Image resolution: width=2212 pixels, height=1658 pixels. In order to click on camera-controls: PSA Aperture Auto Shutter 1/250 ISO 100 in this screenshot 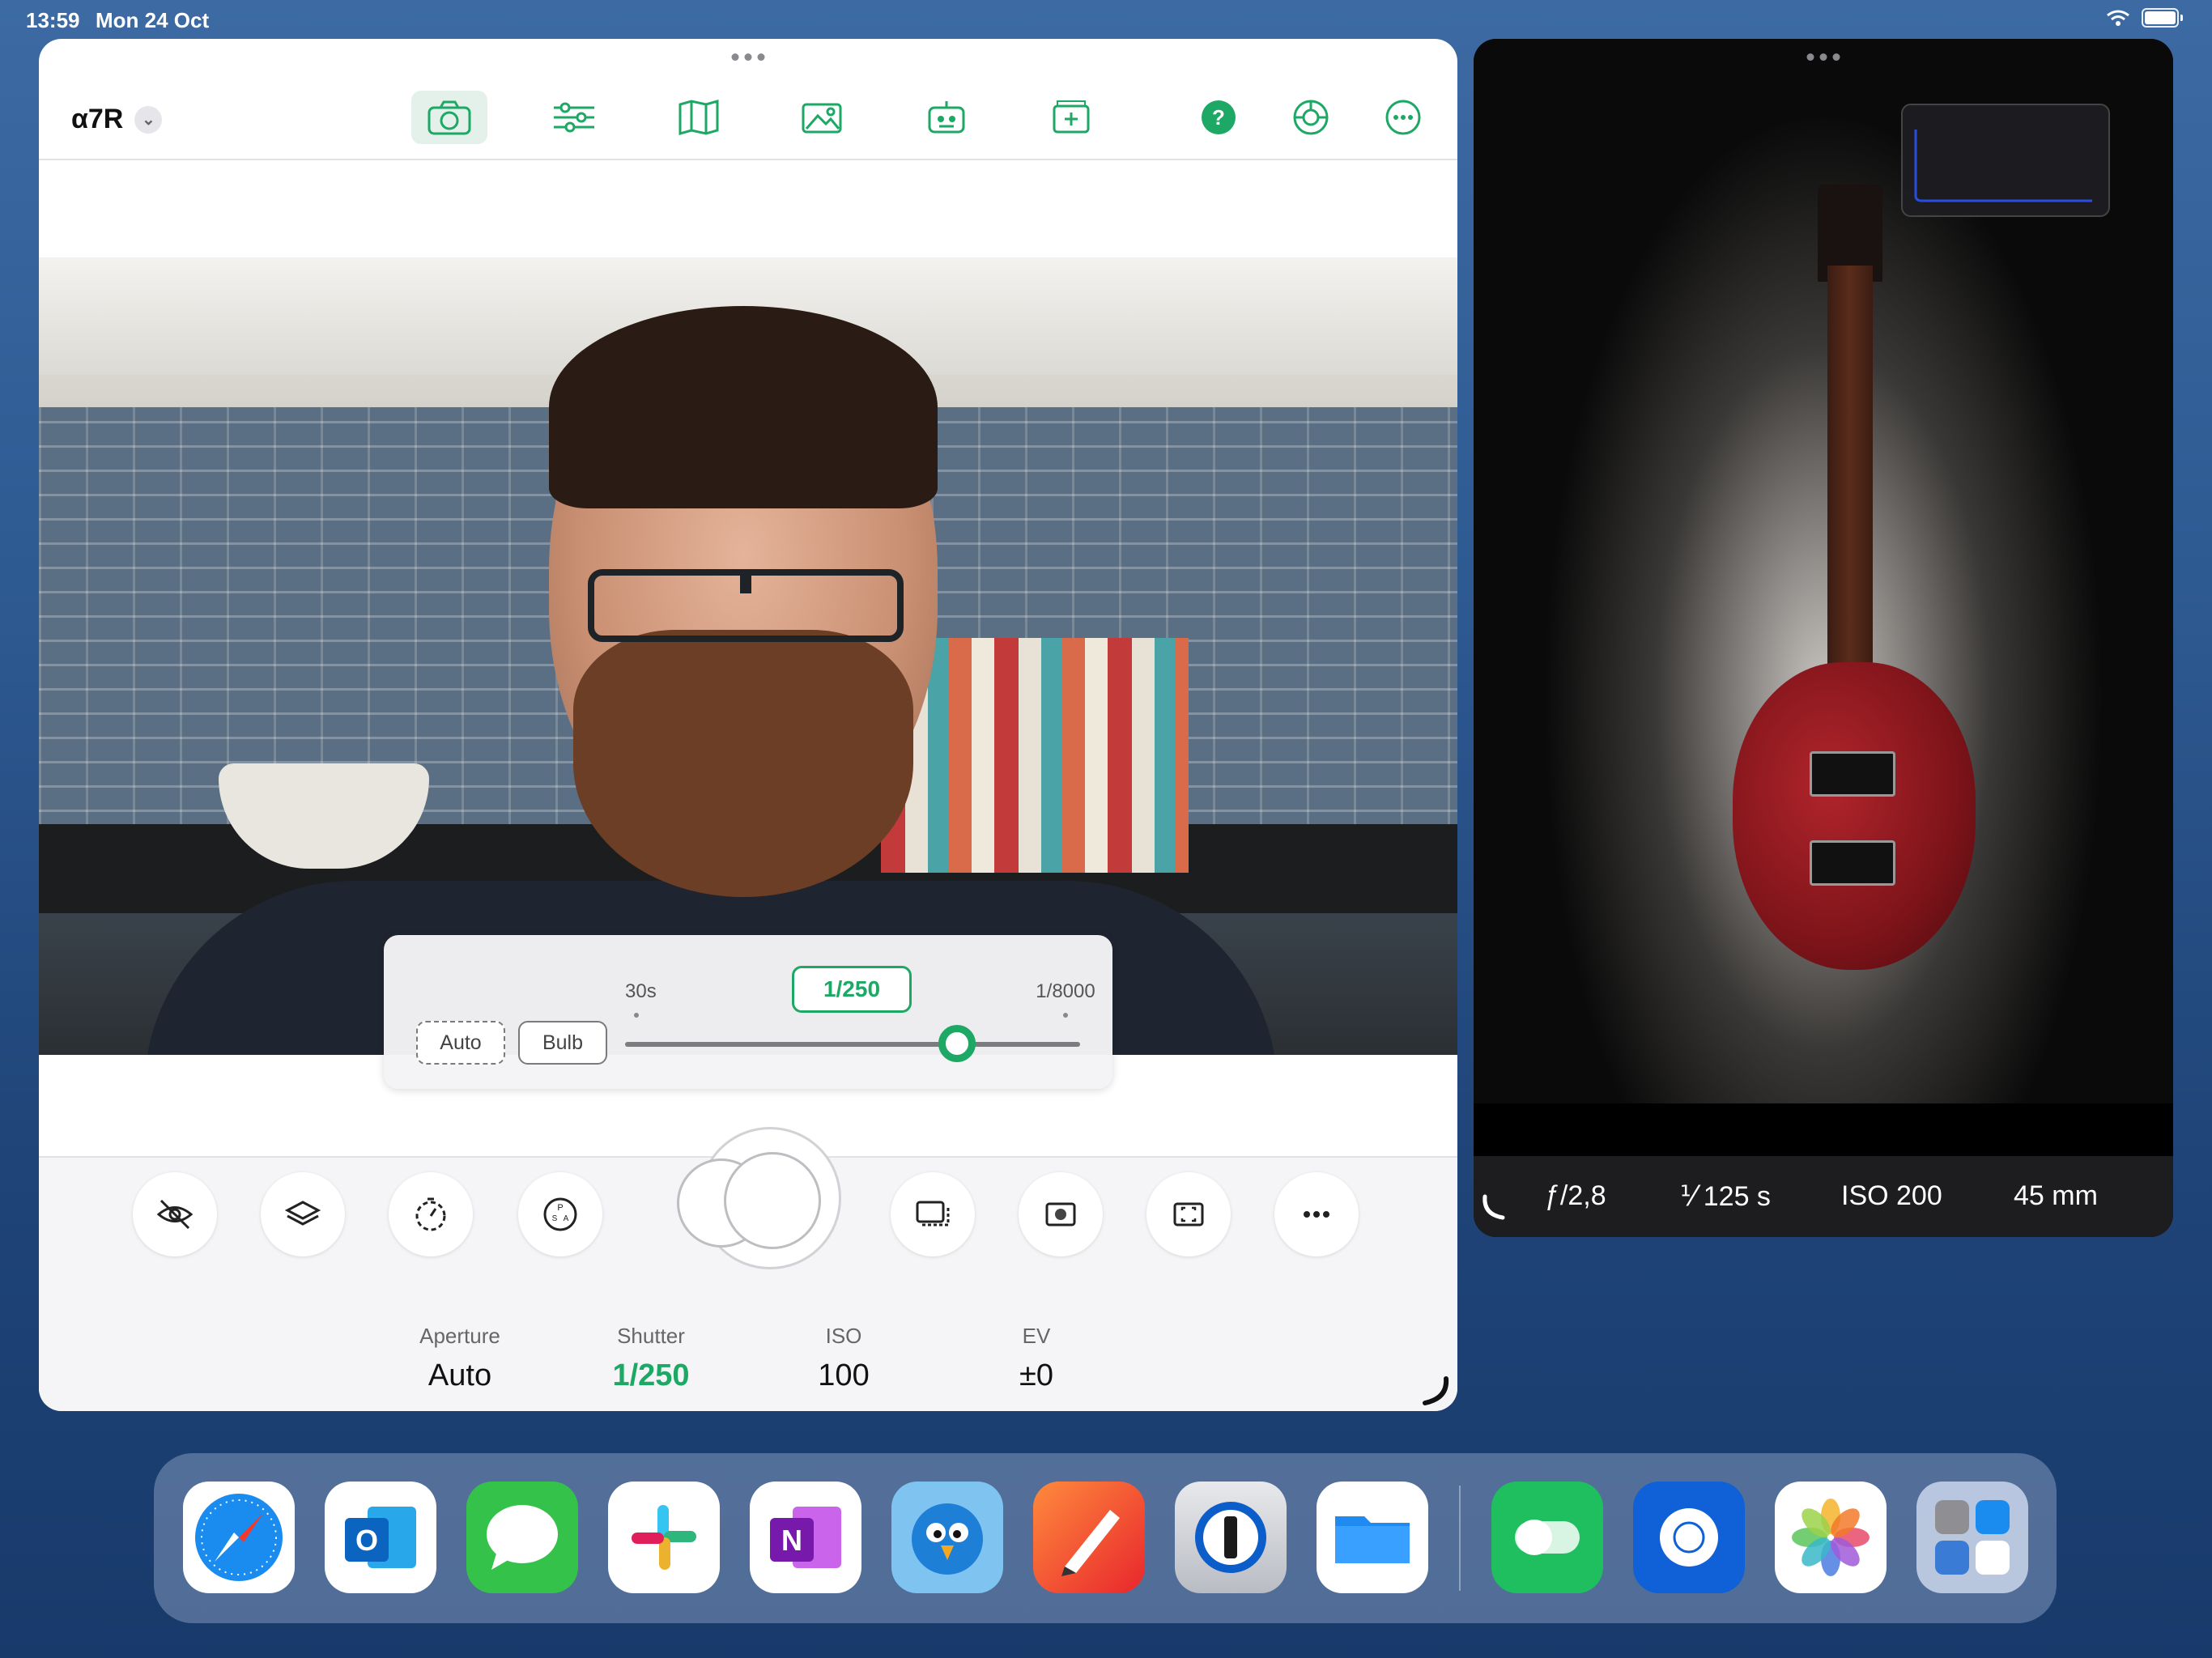, I will do `click(748, 1269)`.